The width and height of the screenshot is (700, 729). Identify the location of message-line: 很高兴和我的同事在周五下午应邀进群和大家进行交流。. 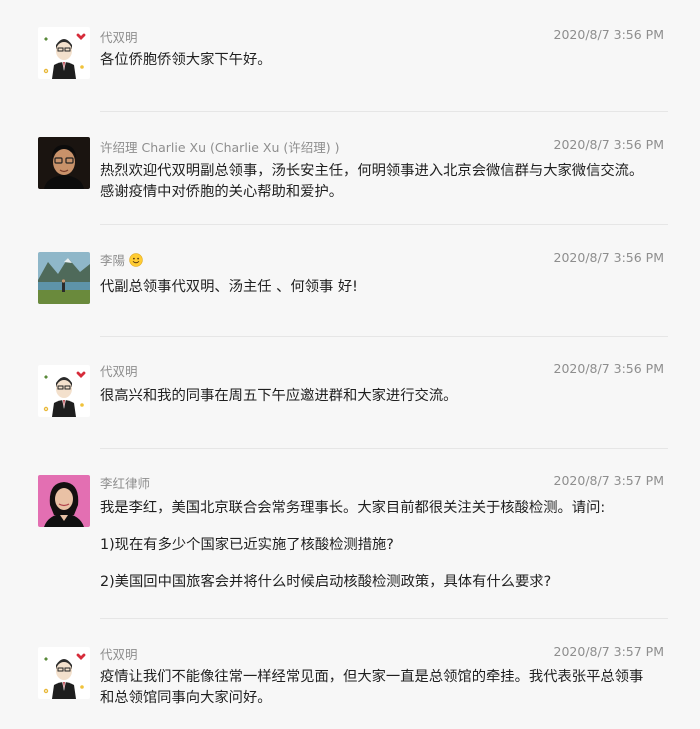
(279, 396).